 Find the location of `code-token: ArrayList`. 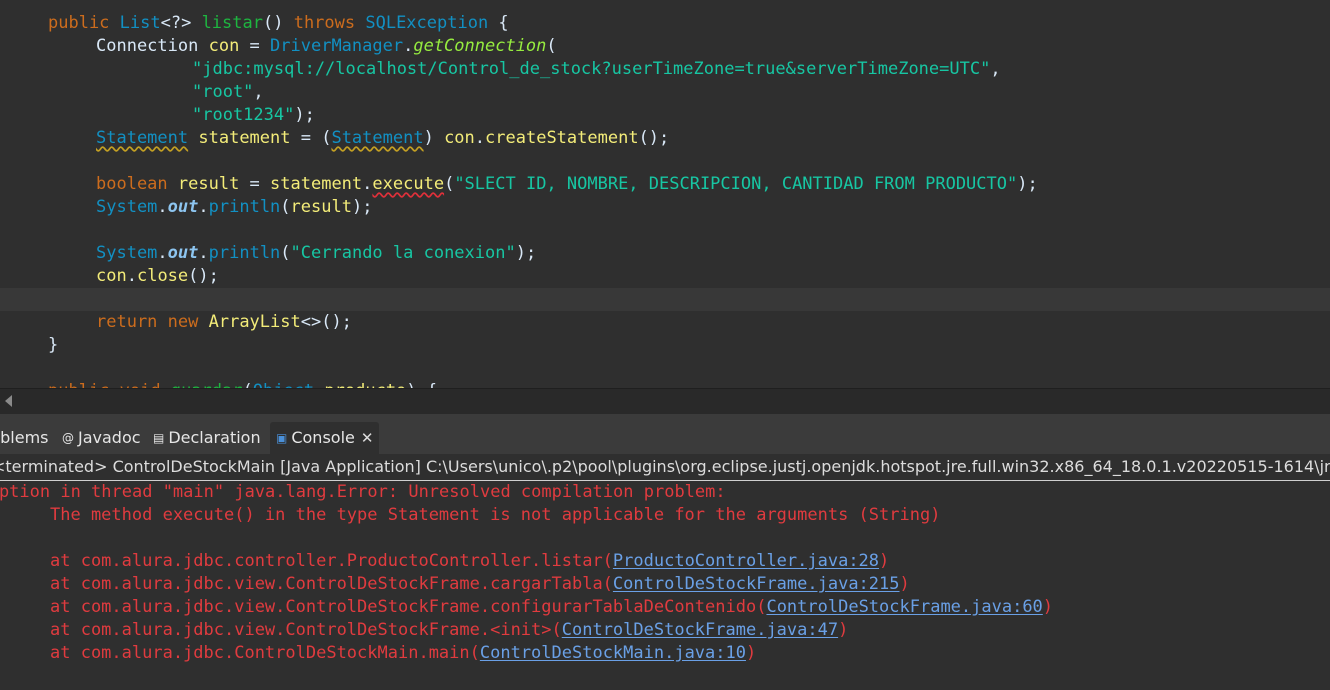

code-token: ArrayList is located at coordinates (254, 322).